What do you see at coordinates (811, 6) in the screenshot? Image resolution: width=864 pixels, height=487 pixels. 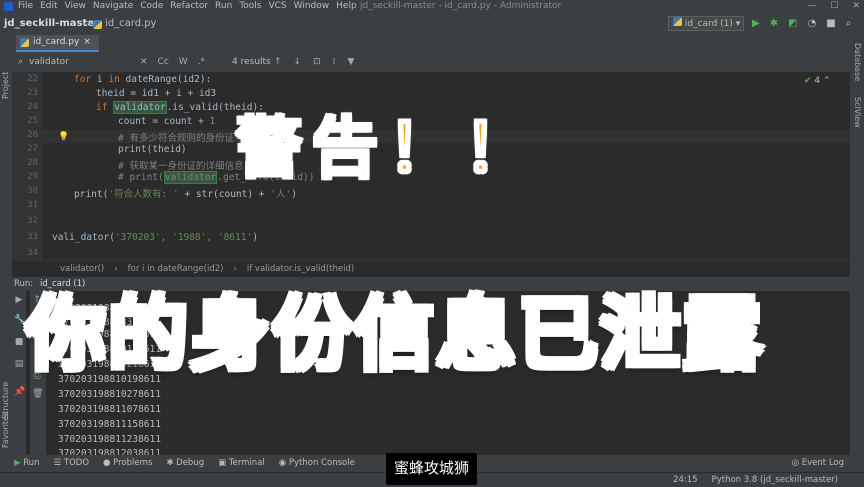 I see `minimize-button: —` at bounding box center [811, 6].